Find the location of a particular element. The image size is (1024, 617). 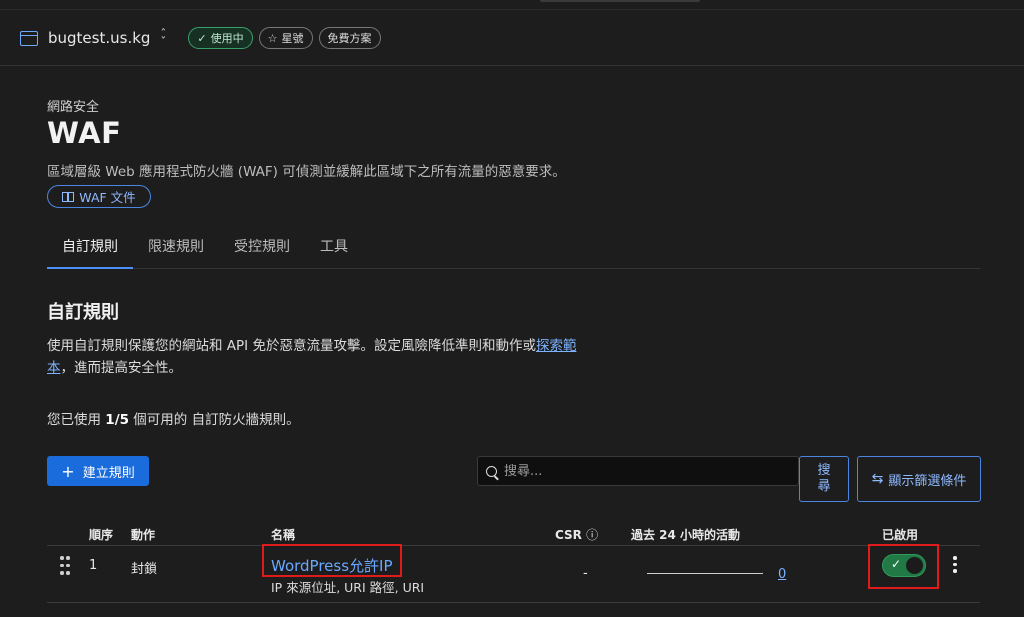

tab-tools: 工具 is located at coordinates (334, 246).